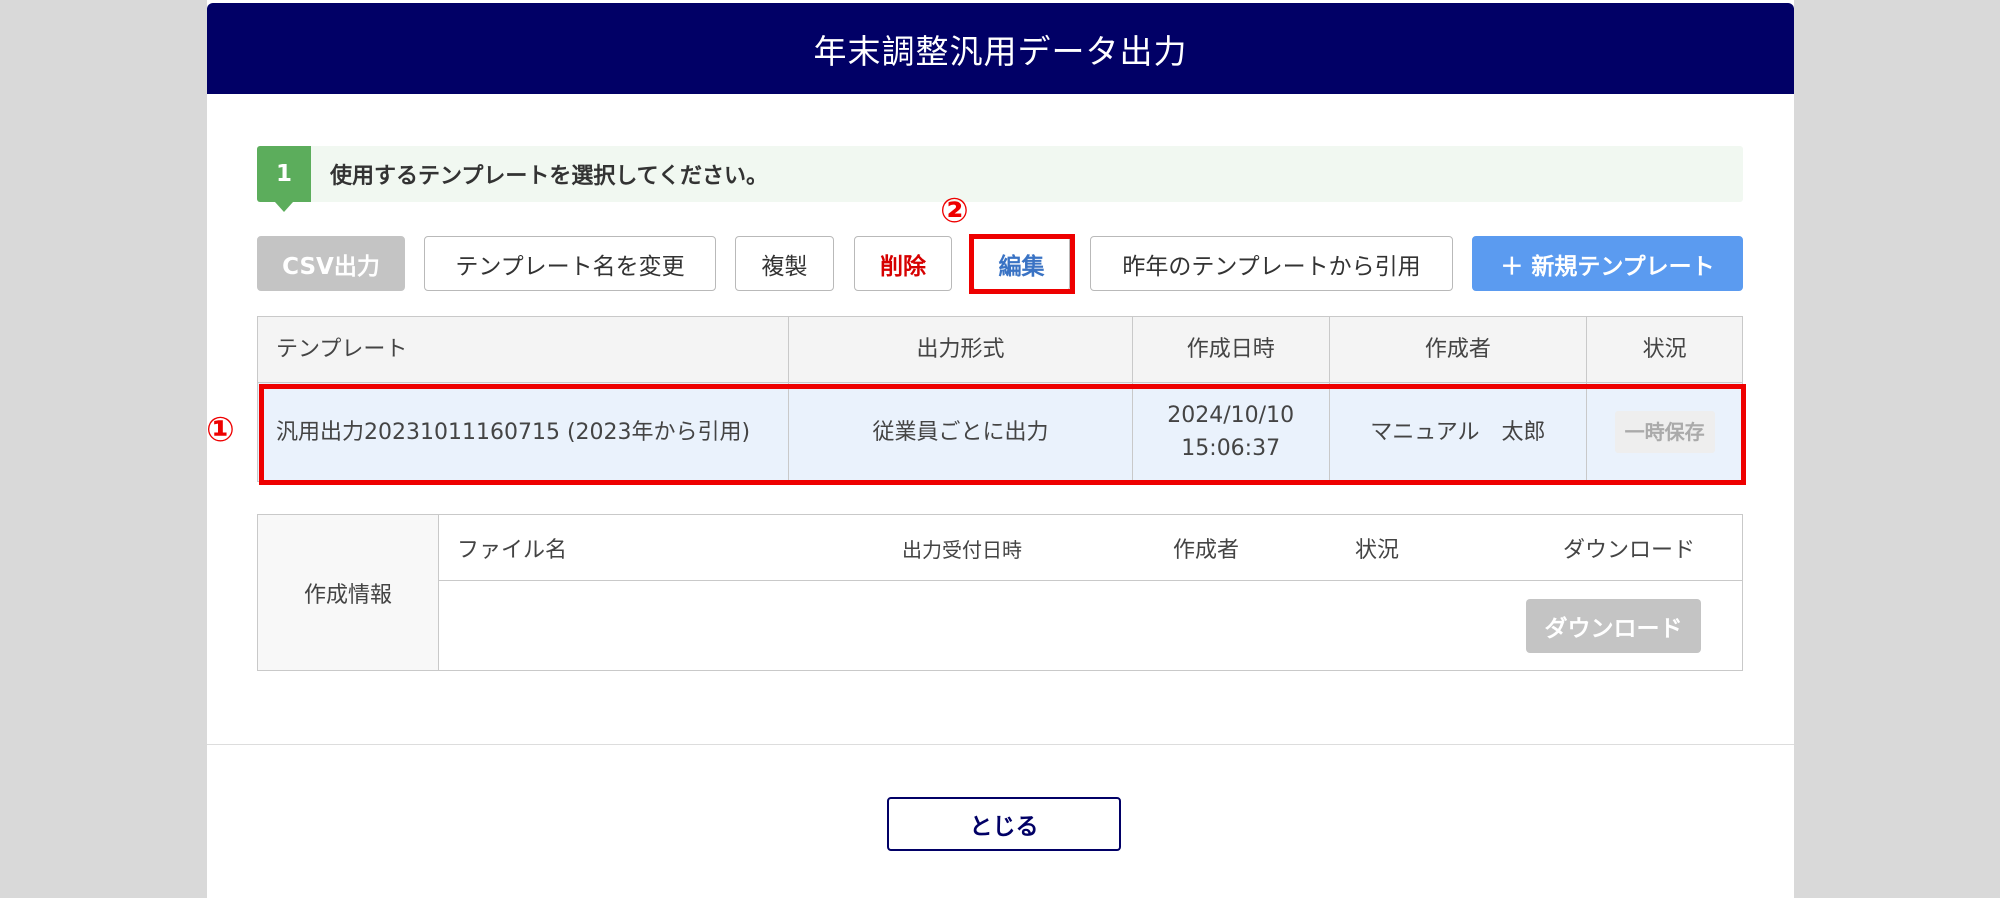  What do you see at coordinates (524, 349) in the screenshot?
I see `column-header-template: テンプレート` at bounding box center [524, 349].